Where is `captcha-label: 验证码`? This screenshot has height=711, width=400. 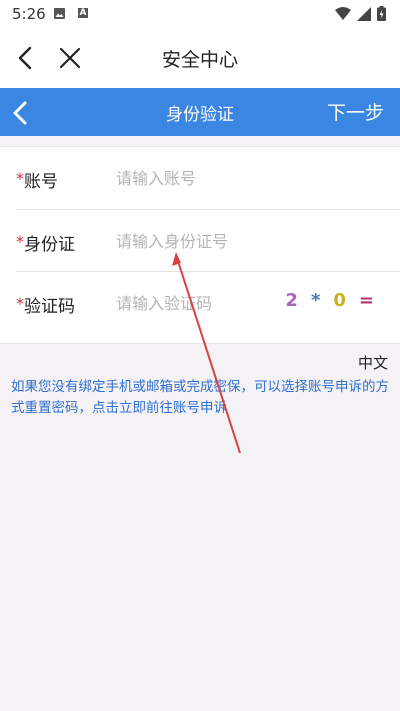
captcha-label: 验证码 is located at coordinates (49, 307).